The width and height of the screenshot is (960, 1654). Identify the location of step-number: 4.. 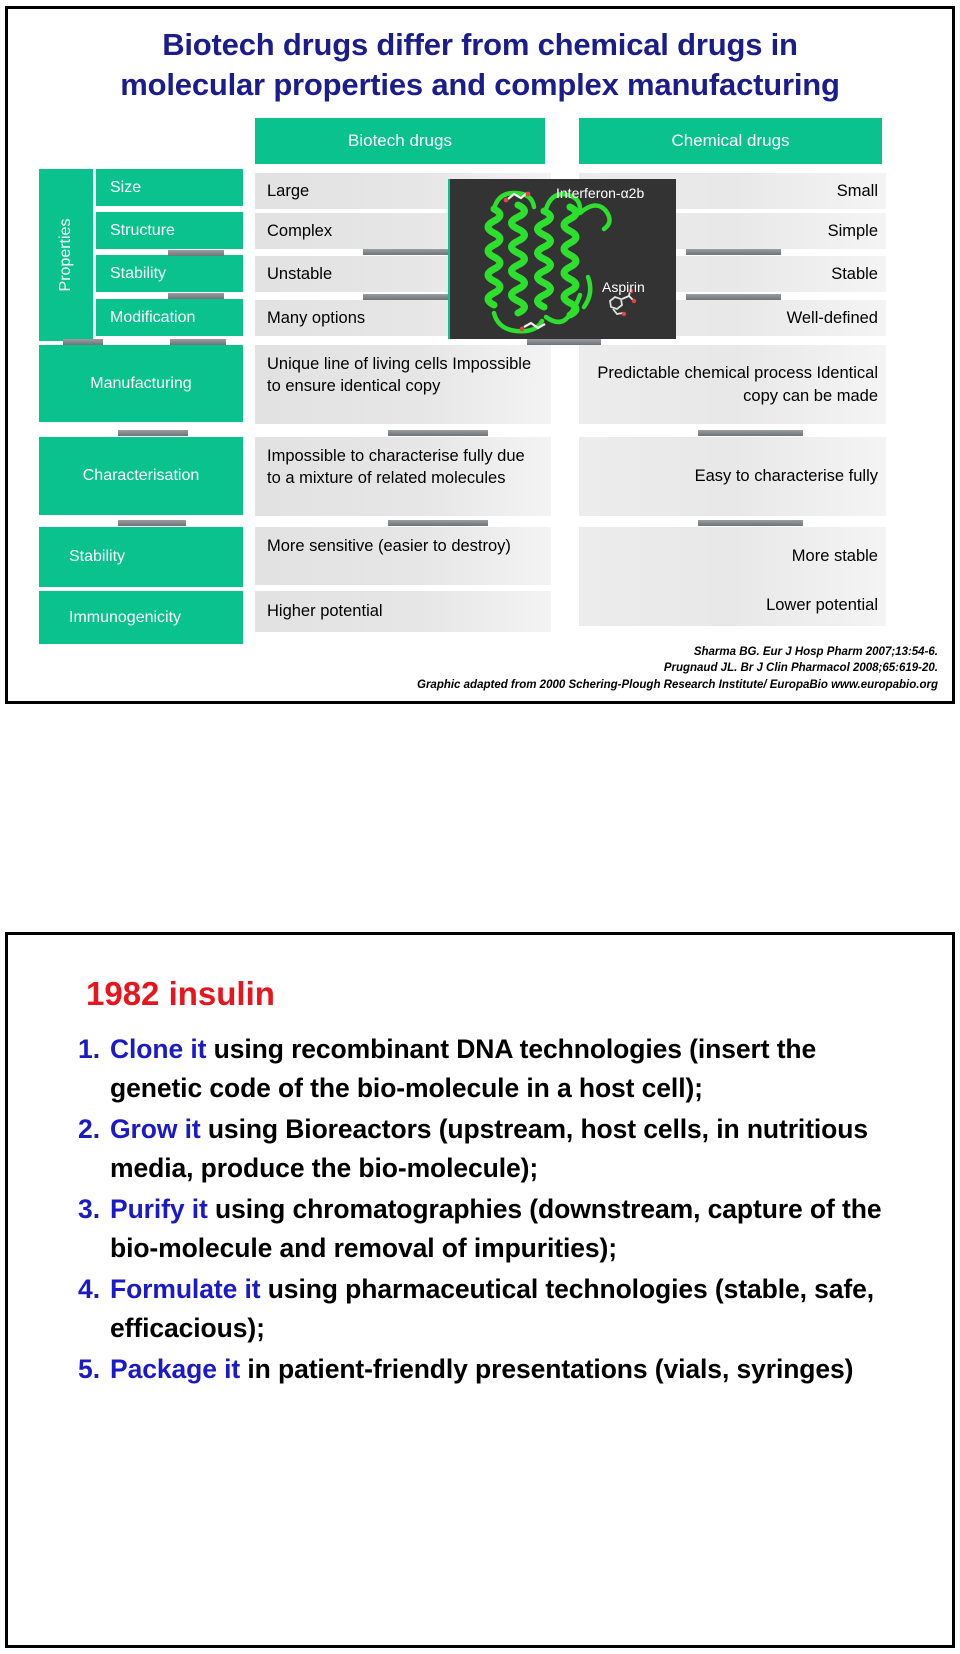
(89, 1288).